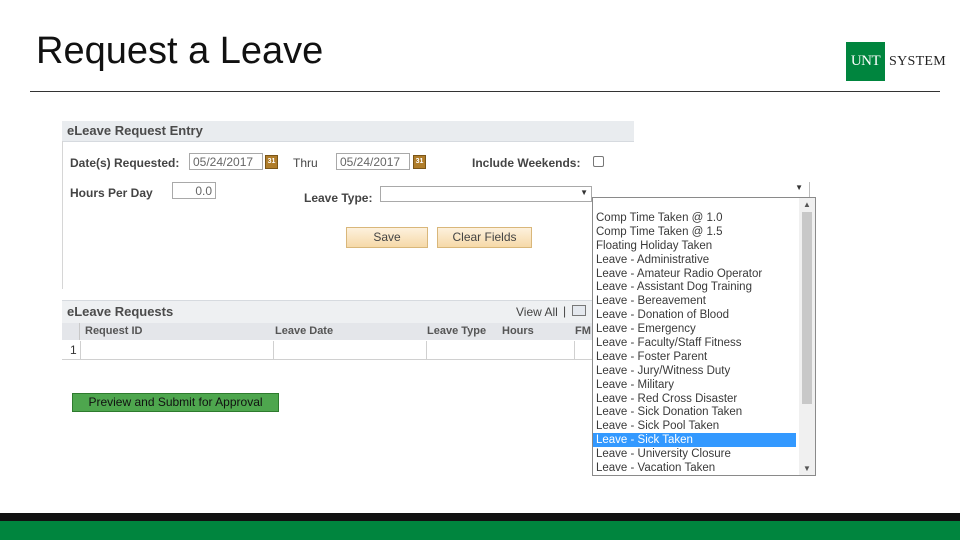 The height and width of the screenshot is (540, 960). I want to click on title-divider, so click(485, 91).